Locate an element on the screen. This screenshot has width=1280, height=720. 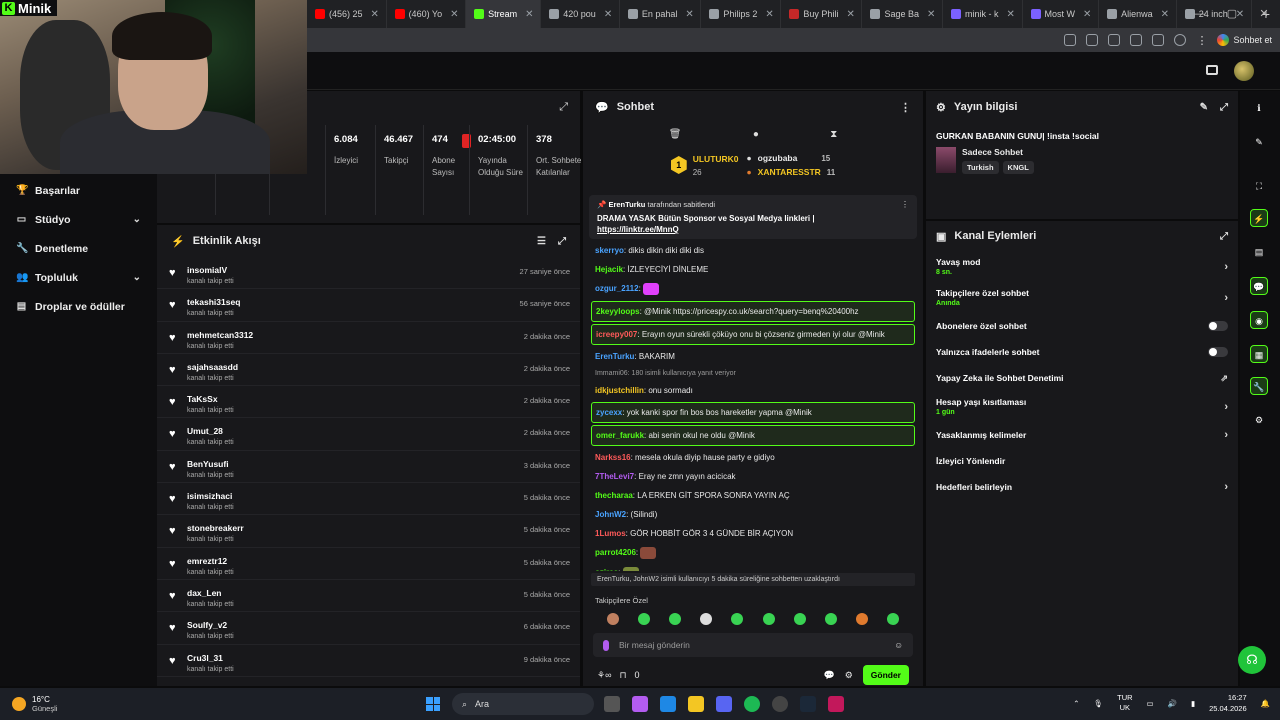
avatar is located at coordinates (1244, 71).